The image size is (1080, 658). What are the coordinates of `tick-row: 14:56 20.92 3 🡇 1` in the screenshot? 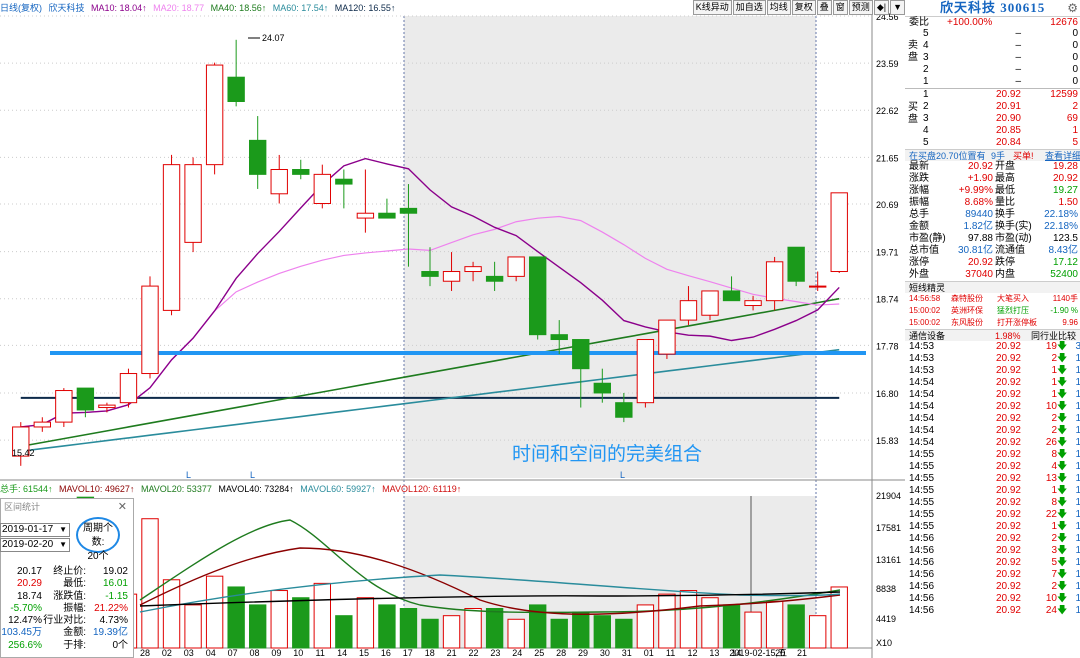 It's located at (994, 550).